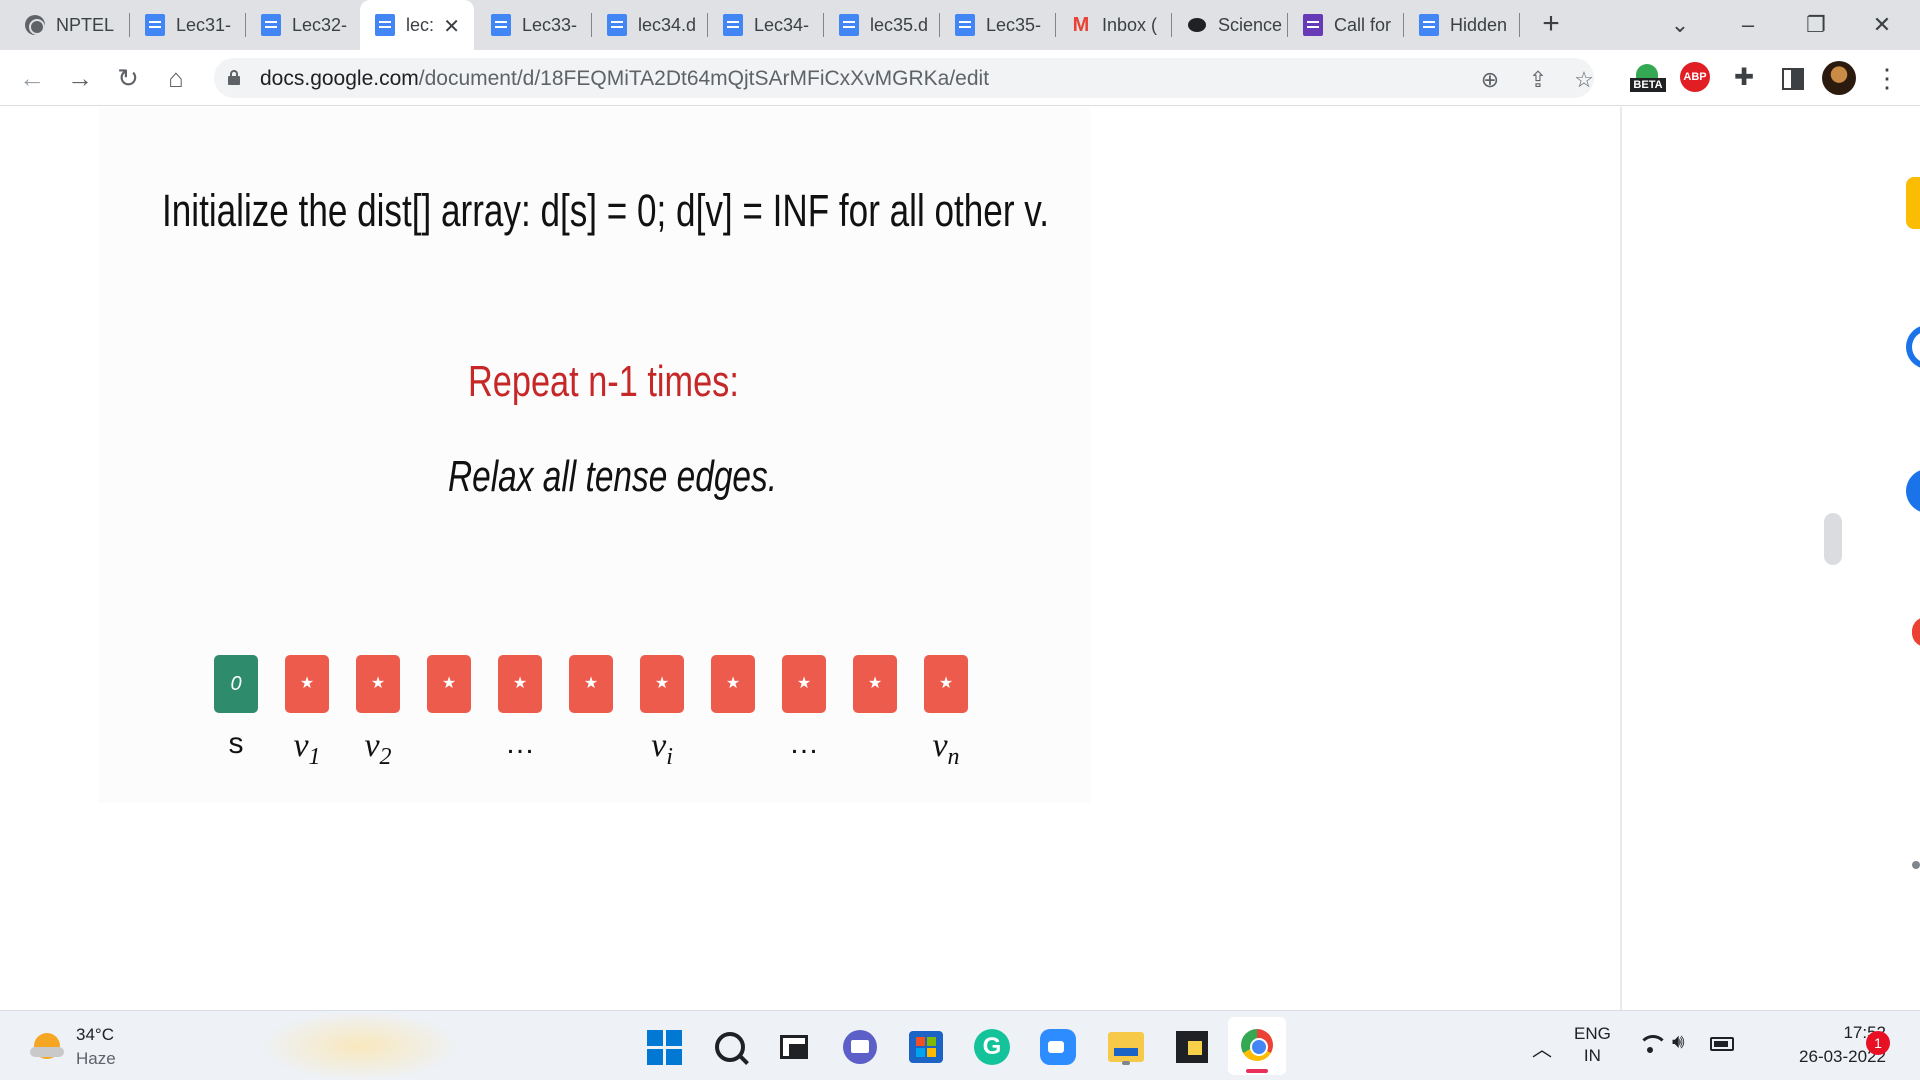  I want to click on tab-label: Hidden, so click(1479, 24).